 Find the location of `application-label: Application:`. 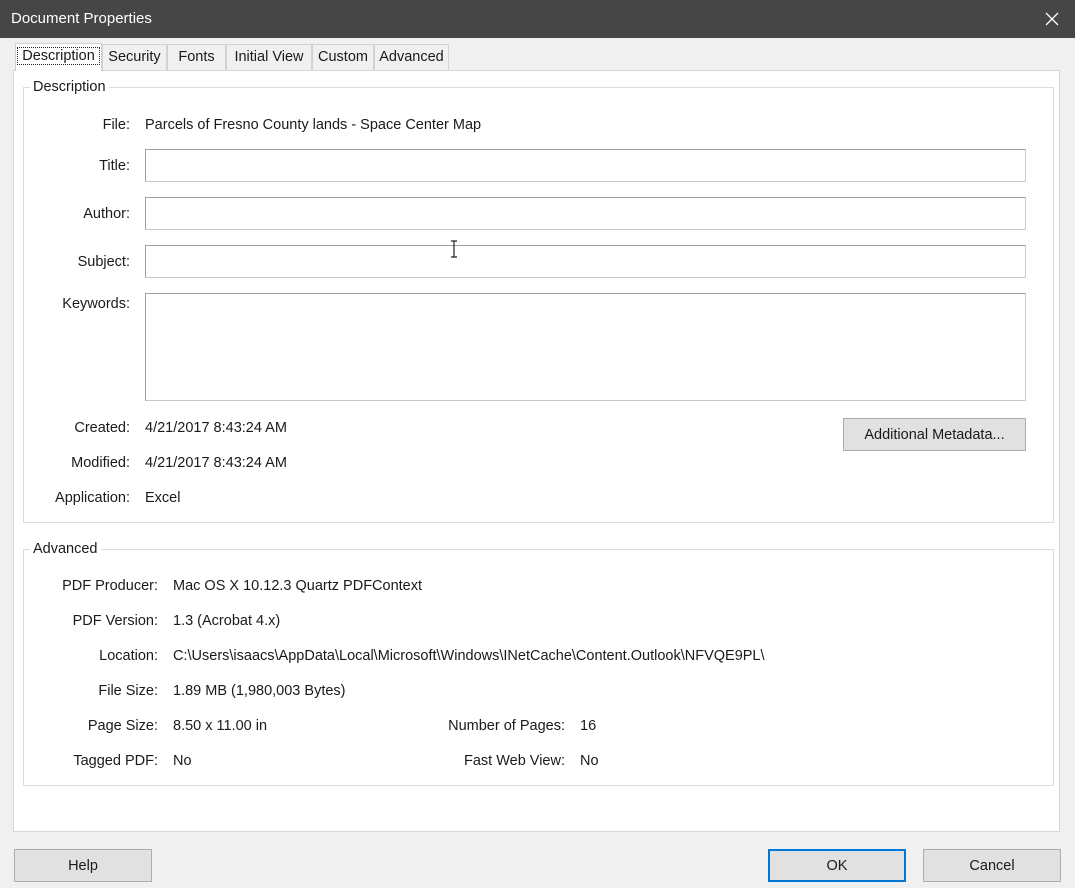

application-label: Application: is located at coordinates (92, 498).